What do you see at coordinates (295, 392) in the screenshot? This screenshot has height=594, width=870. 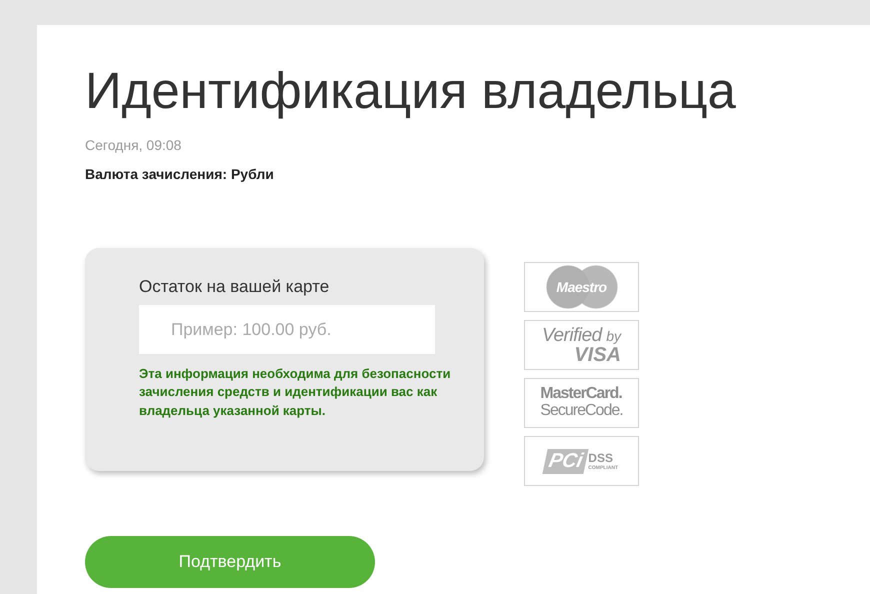 I see `info-note: Эта информация необходима для безопасности зачисления средств и идентификации вас как владельца указанной карты.` at bounding box center [295, 392].